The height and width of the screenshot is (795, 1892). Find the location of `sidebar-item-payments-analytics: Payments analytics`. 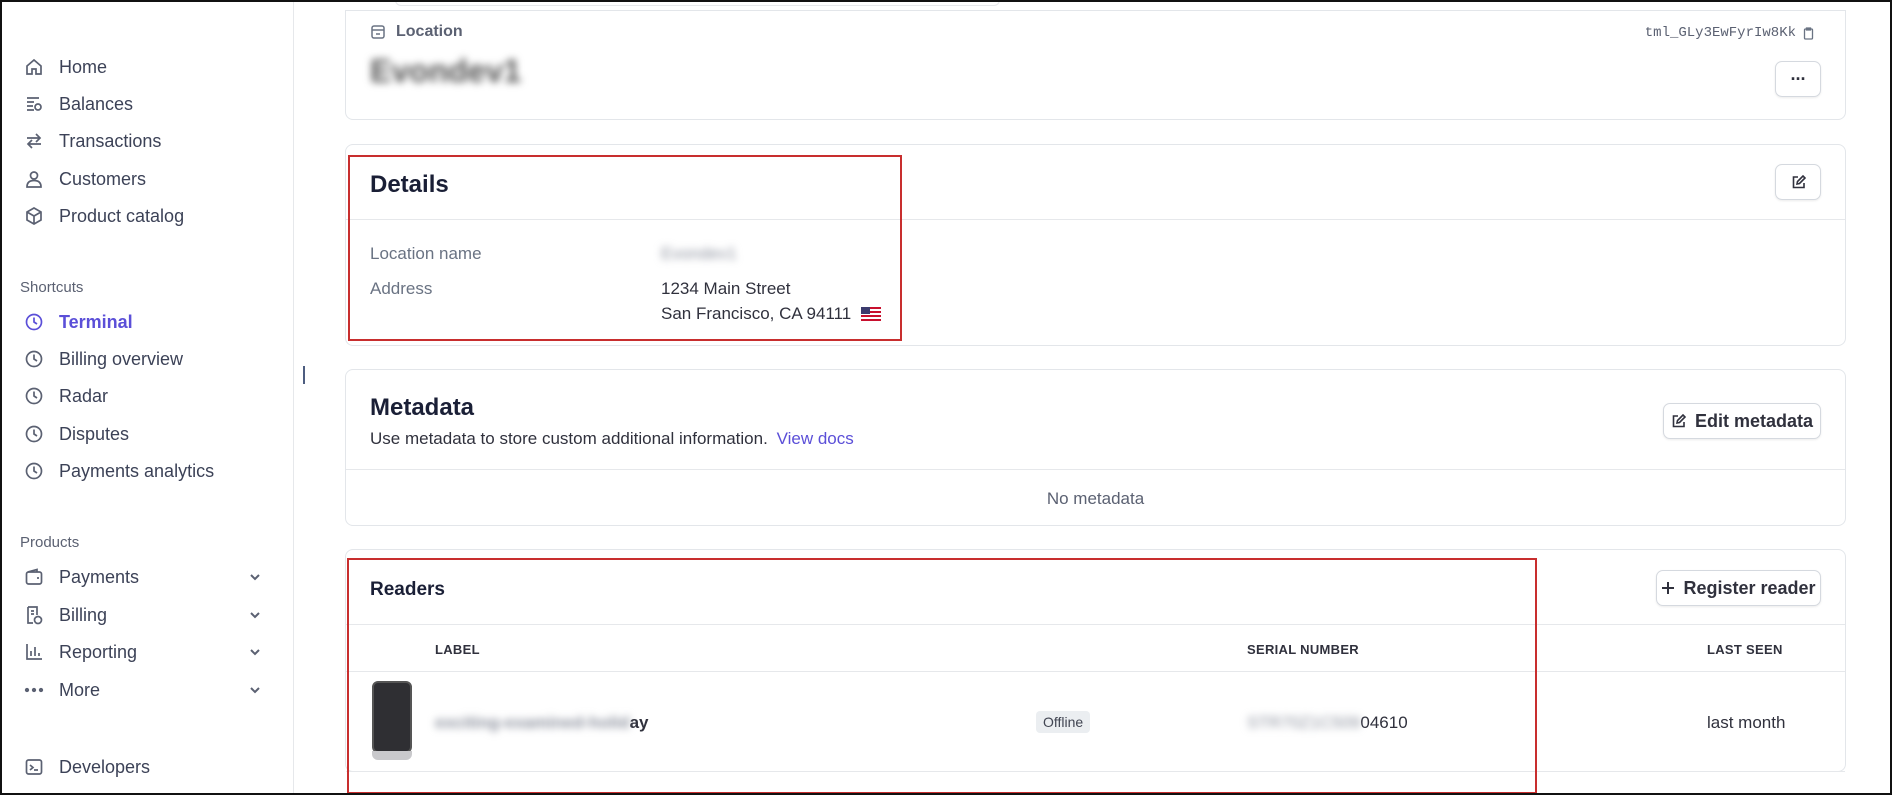

sidebar-item-payments-analytics: Payments analytics is located at coordinates (119, 471).